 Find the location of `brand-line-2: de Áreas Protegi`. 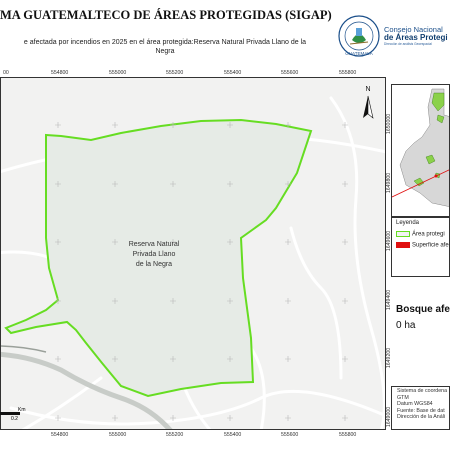

brand-line-2: de Áreas Protegi is located at coordinates (416, 37).